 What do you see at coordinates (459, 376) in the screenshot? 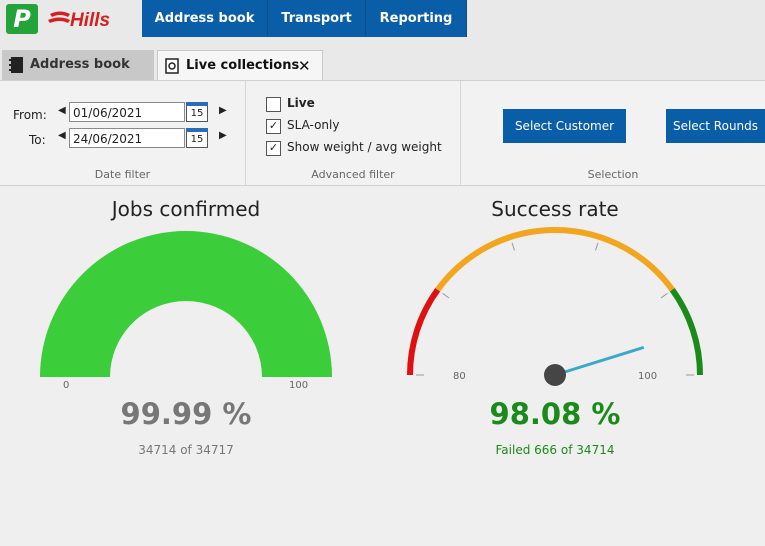
I see `success-min-label: 80` at bounding box center [459, 376].